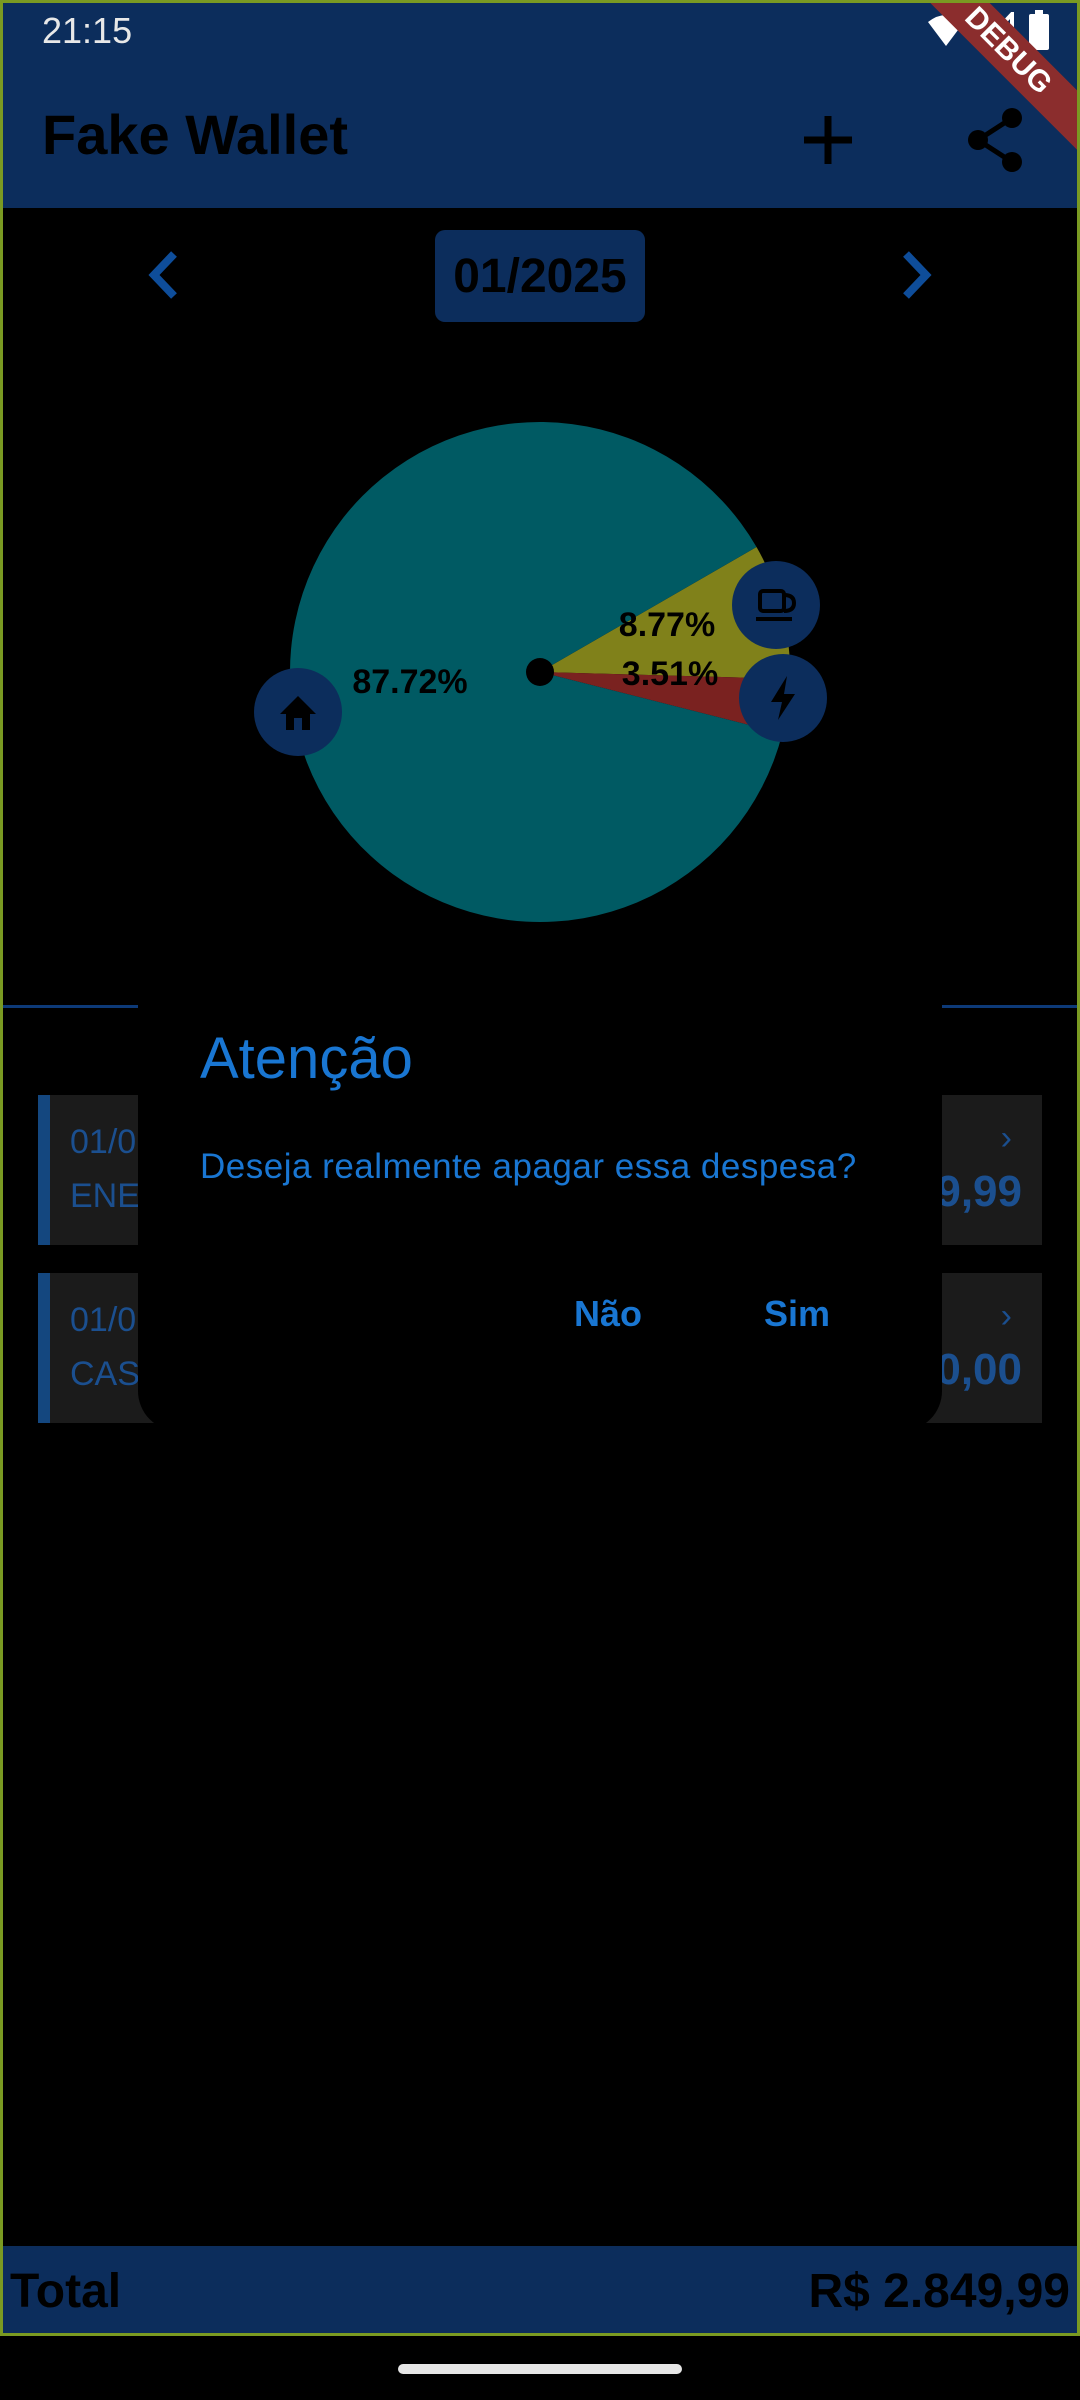 The width and height of the screenshot is (1080, 2400). Describe the element at coordinates (783, 698) in the screenshot. I see `bolt-icon` at that location.